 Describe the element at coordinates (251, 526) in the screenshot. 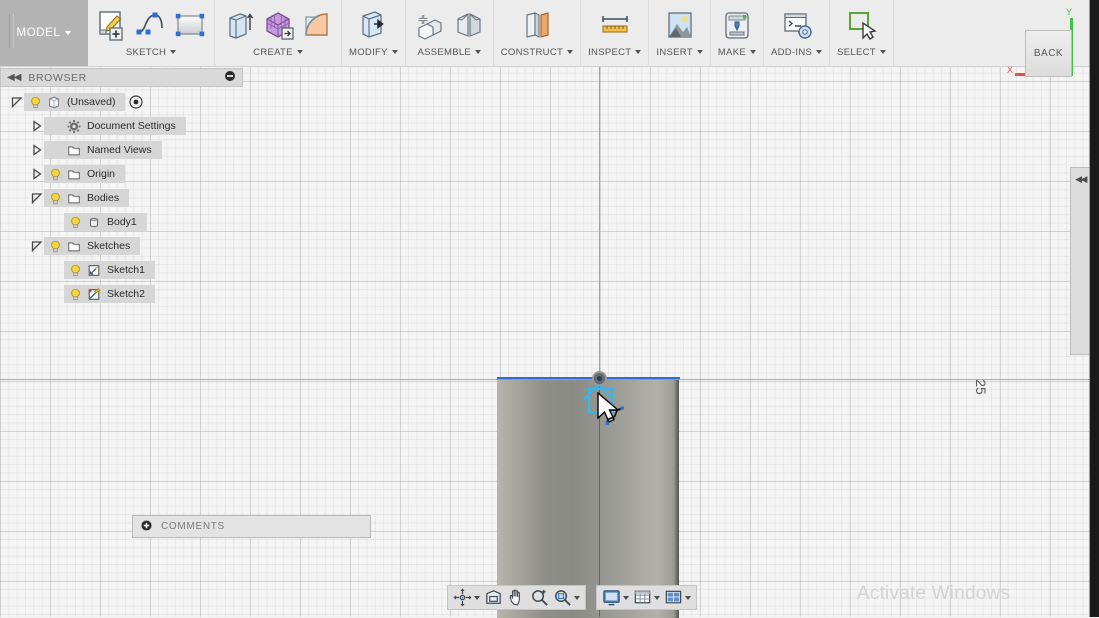

I see `comments-bar: COMMENTS` at that location.